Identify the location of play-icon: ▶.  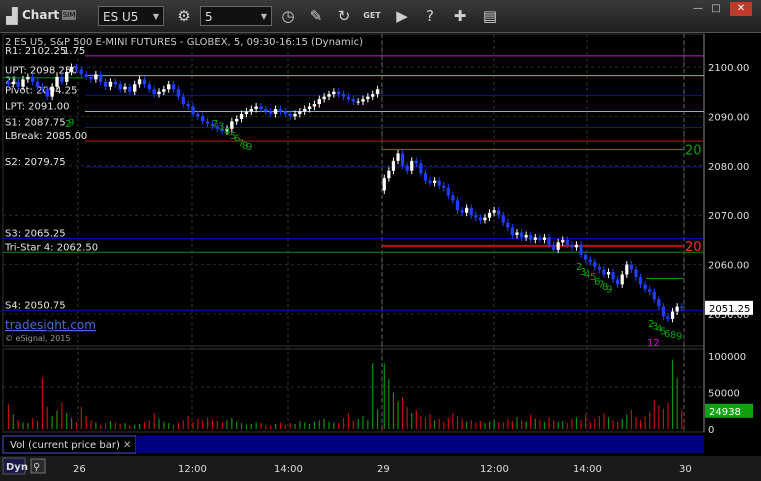
(402, 16).